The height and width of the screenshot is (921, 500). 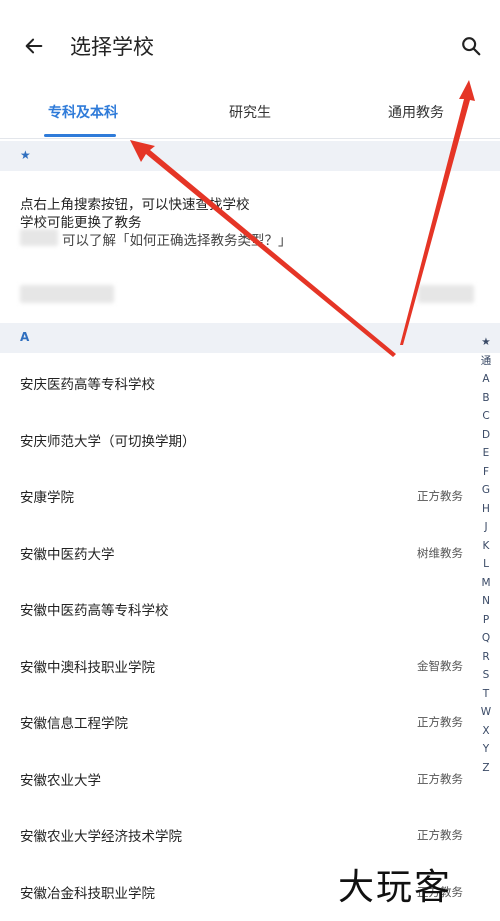 I want to click on school-list-item: 安徽农业大学 正方教务, so click(x=235, y=779).